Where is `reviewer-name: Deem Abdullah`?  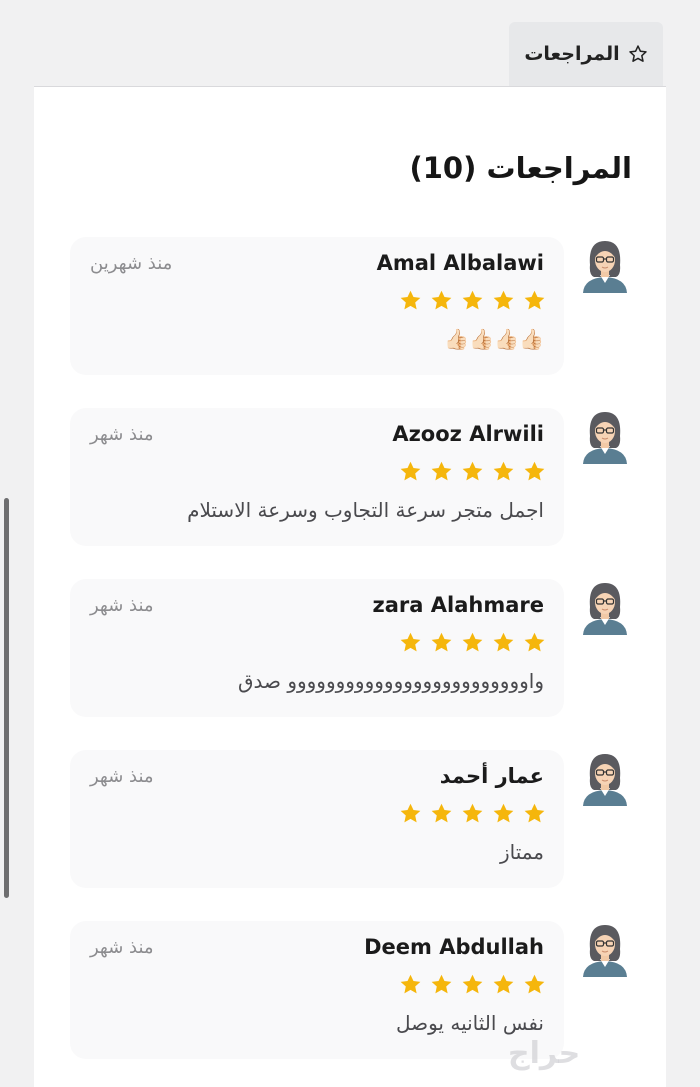 reviewer-name: Deem Abdullah is located at coordinates (454, 947).